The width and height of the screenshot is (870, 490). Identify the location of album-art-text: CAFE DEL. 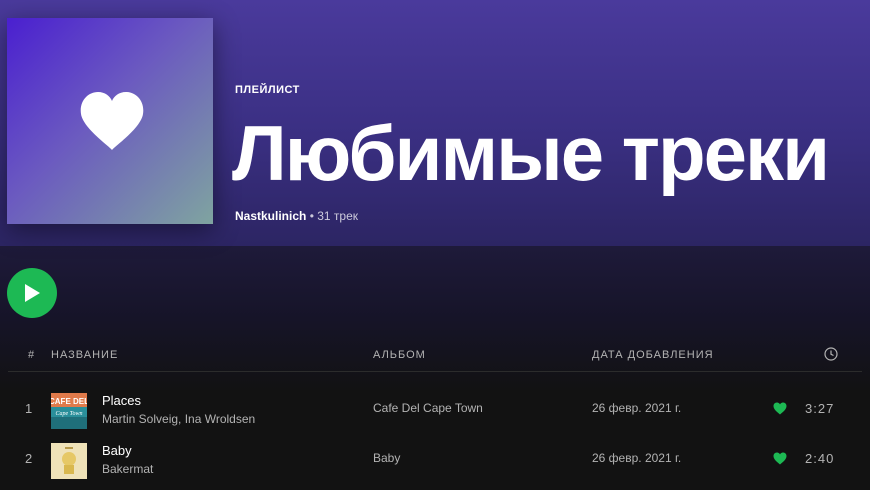
(69, 401).